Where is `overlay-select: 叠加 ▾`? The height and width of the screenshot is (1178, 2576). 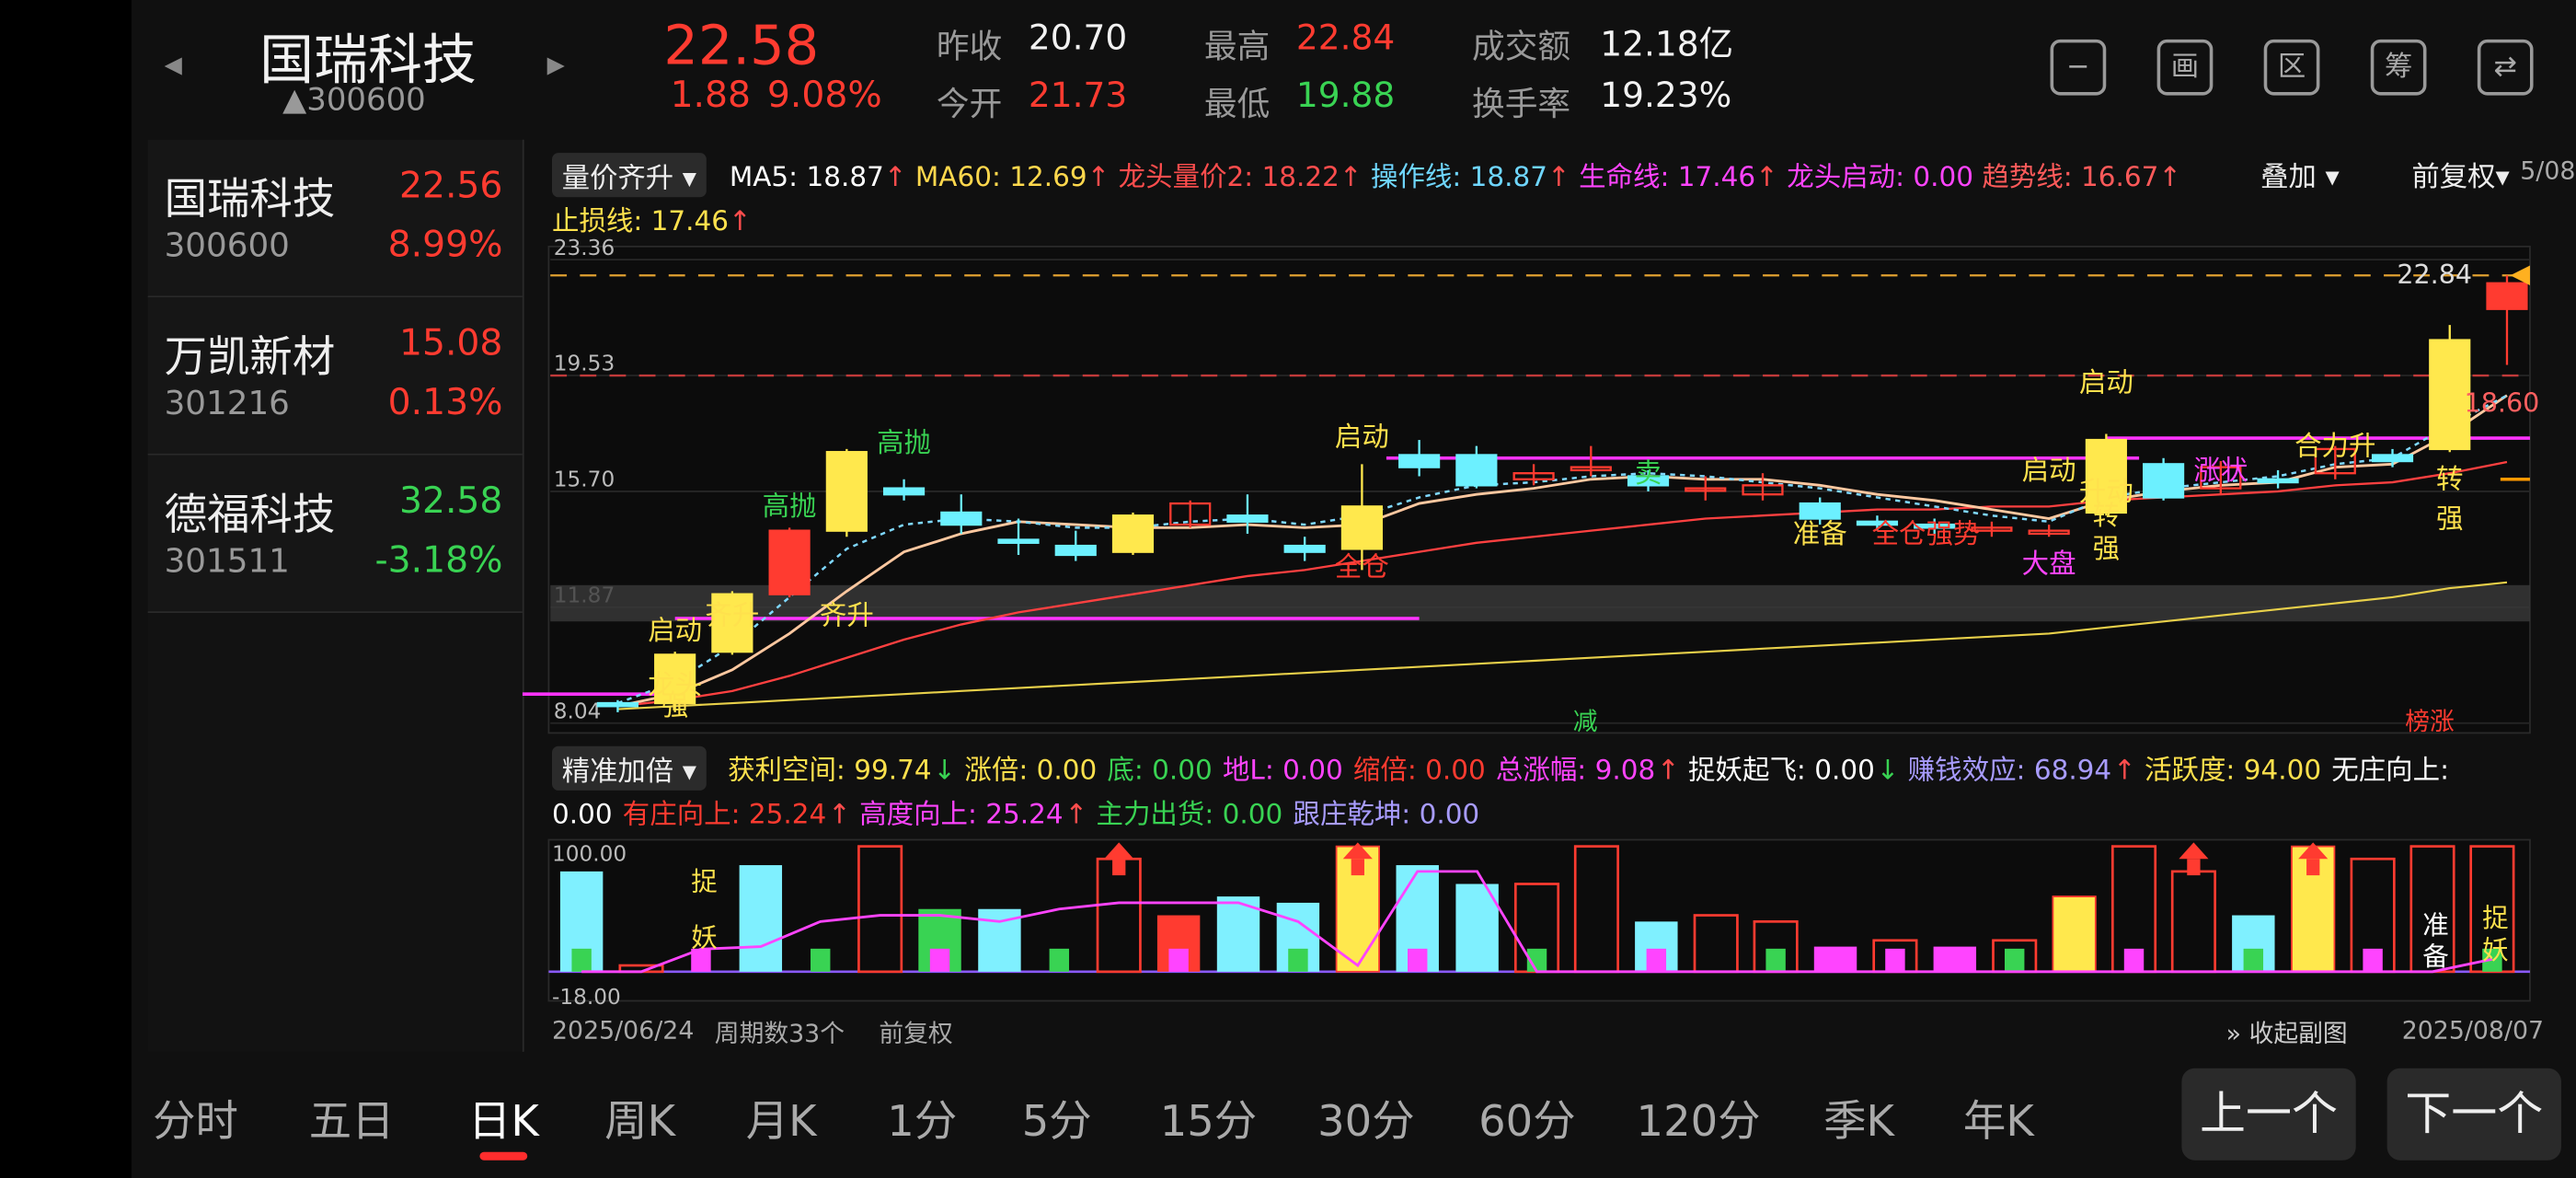 overlay-select: 叠加 ▾ is located at coordinates (2300, 173).